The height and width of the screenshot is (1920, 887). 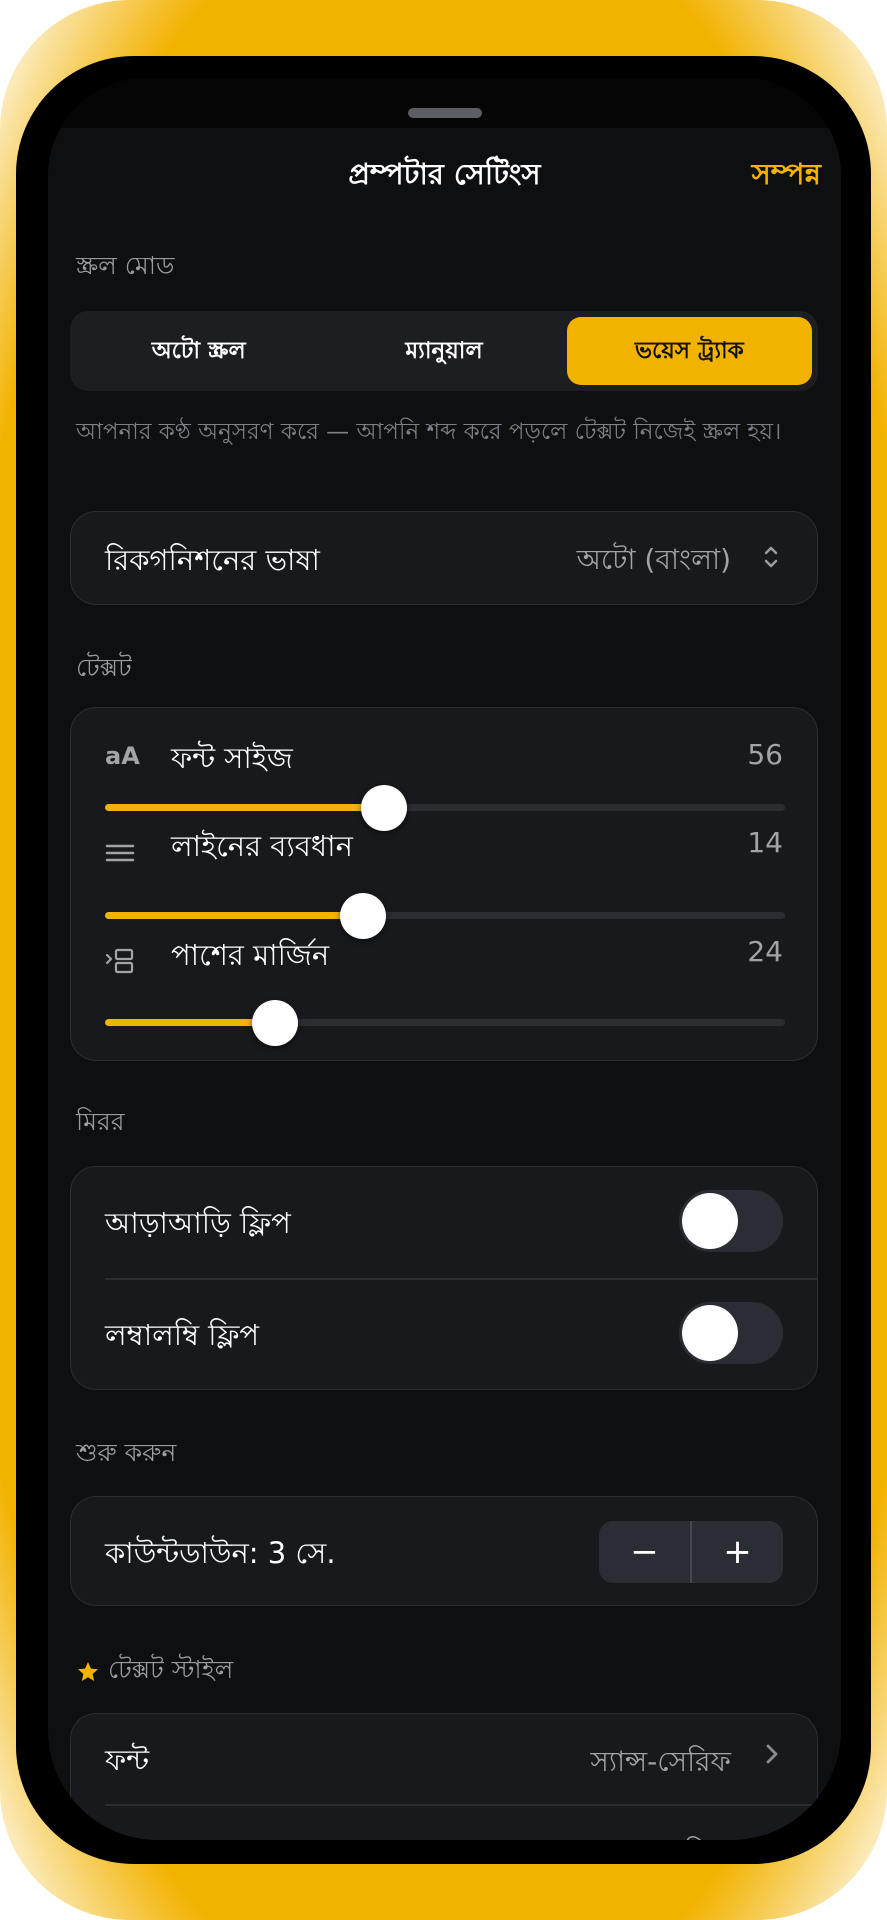 I want to click on theme-row-label: থিম, so click(x=126, y=1834).